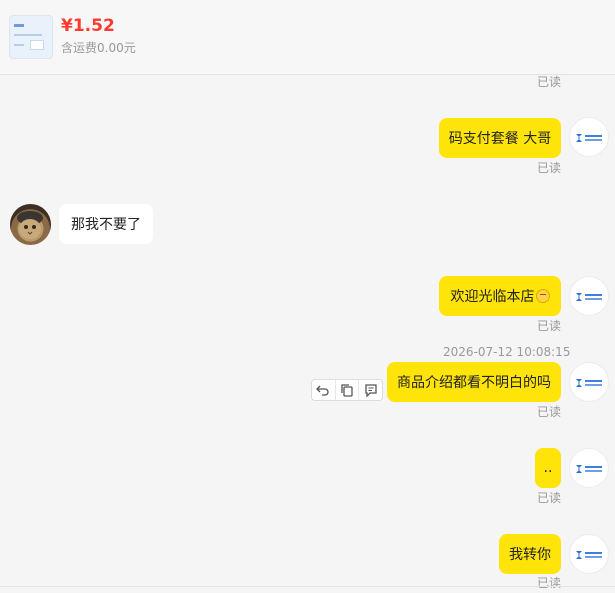 The width and height of the screenshot is (615, 593). Describe the element at coordinates (507, 352) in the screenshot. I see `message-timestamp: 2026-07-12 10:08:15` at that location.